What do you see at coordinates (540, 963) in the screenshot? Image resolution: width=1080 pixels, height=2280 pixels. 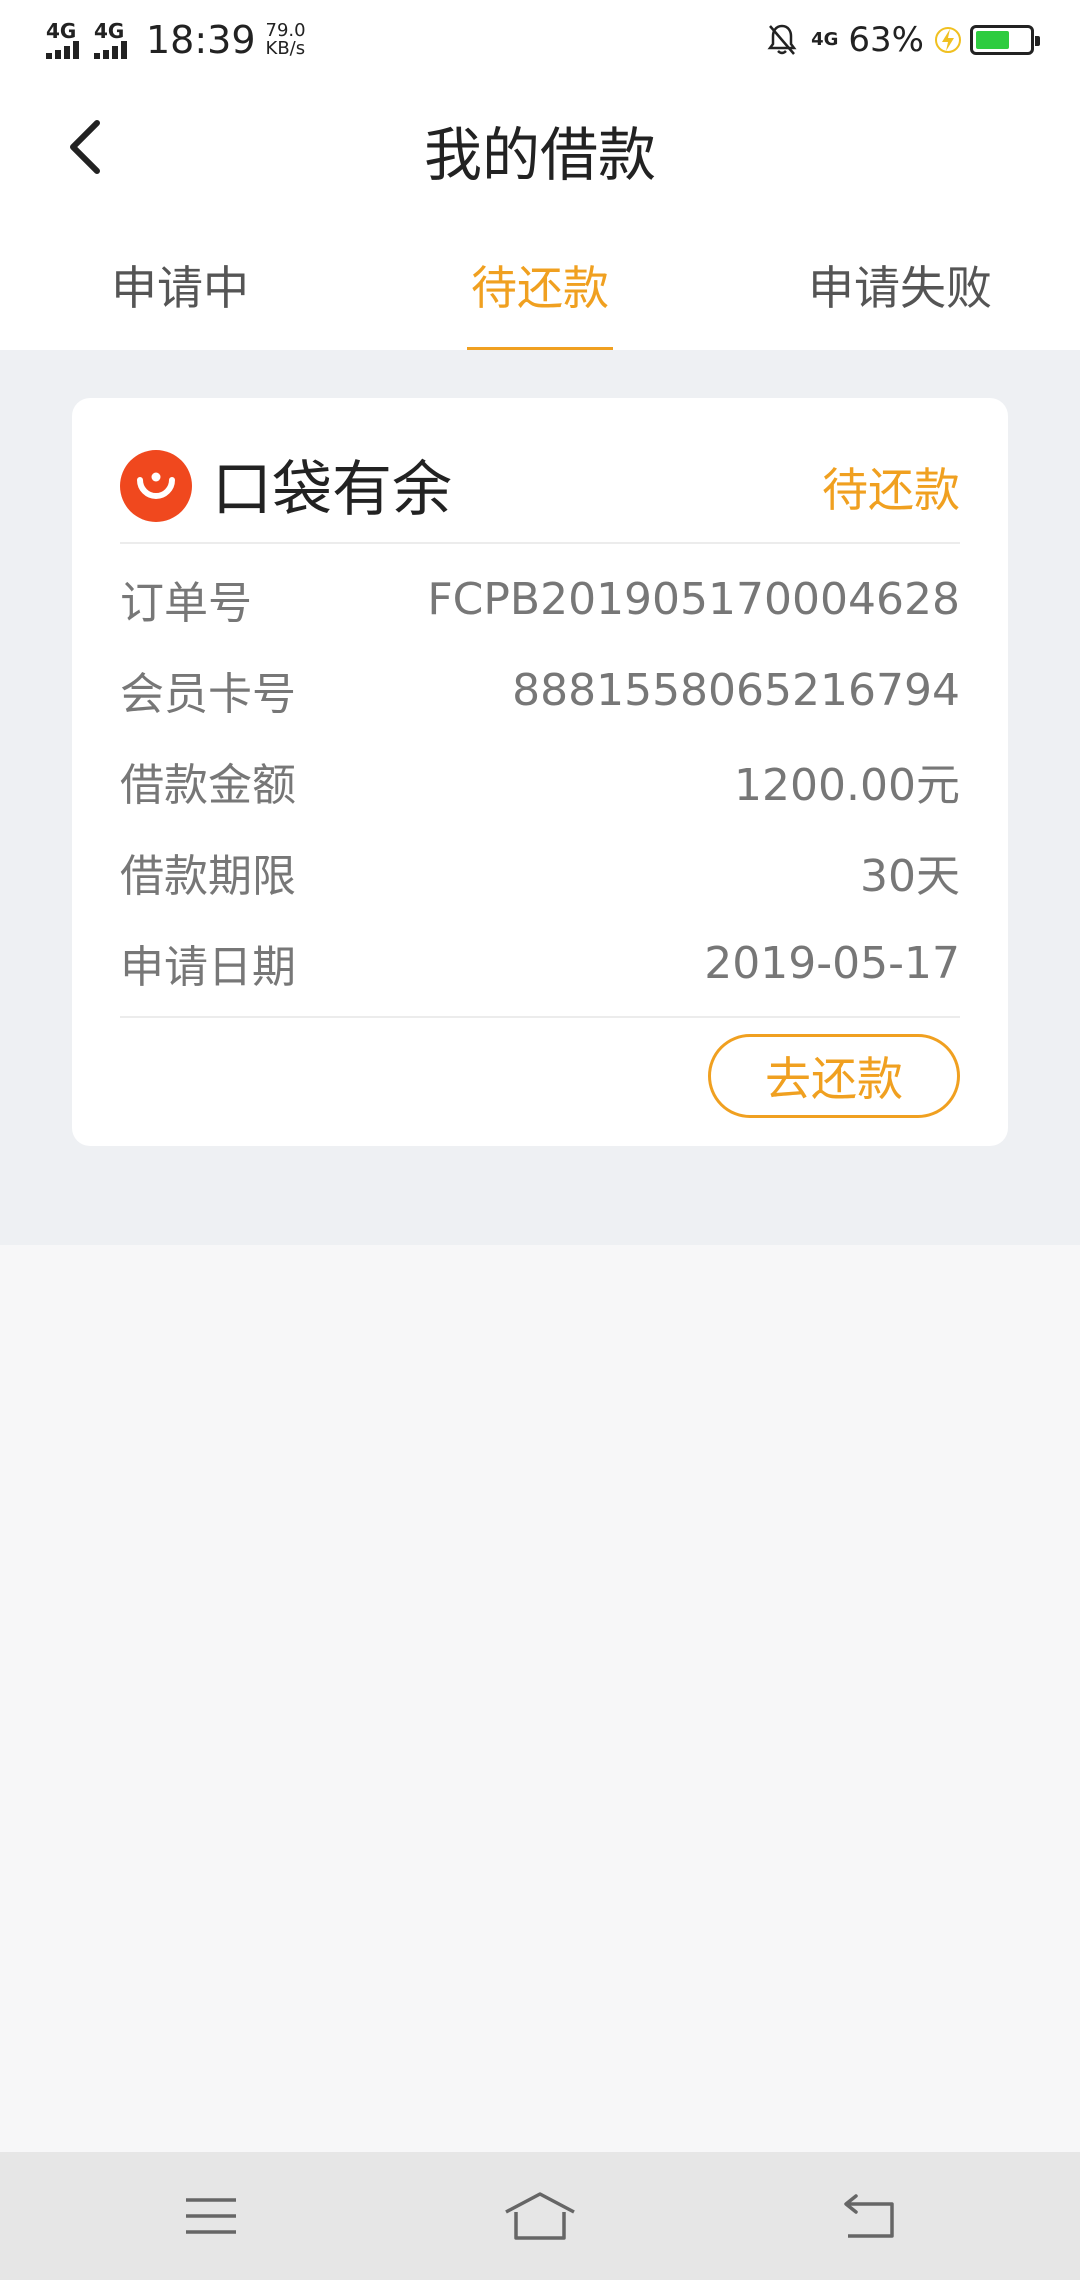 I see `info-row-apply-date: 申请日期 2019-05-17` at bounding box center [540, 963].